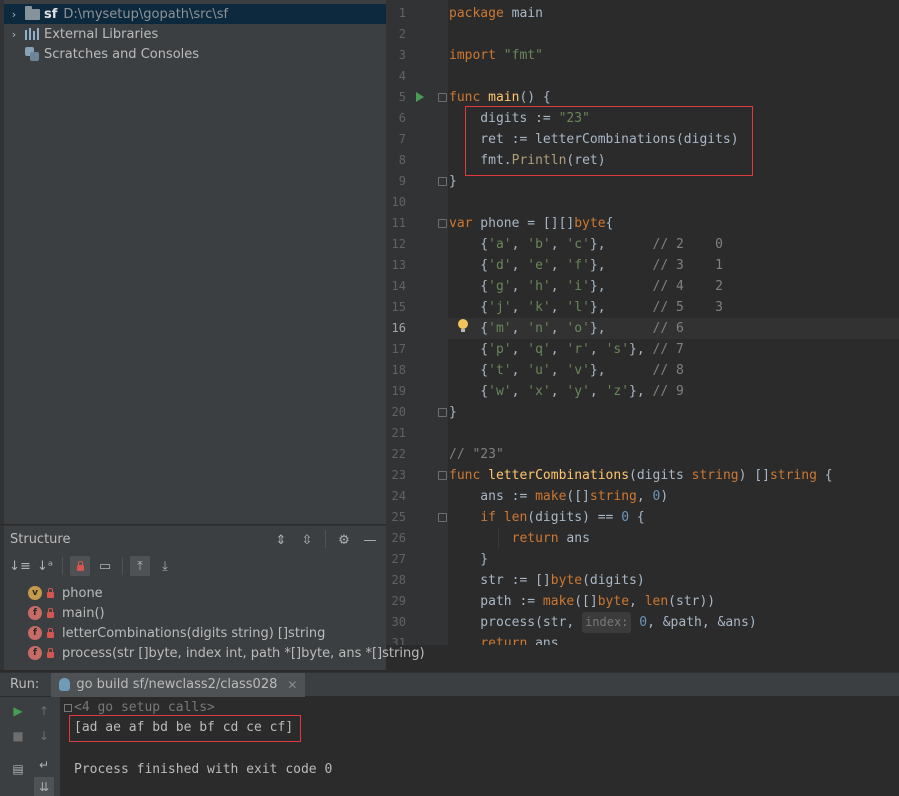 The height and width of the screenshot is (796, 899). I want to click on structure-item-main: f main(), so click(66, 613).